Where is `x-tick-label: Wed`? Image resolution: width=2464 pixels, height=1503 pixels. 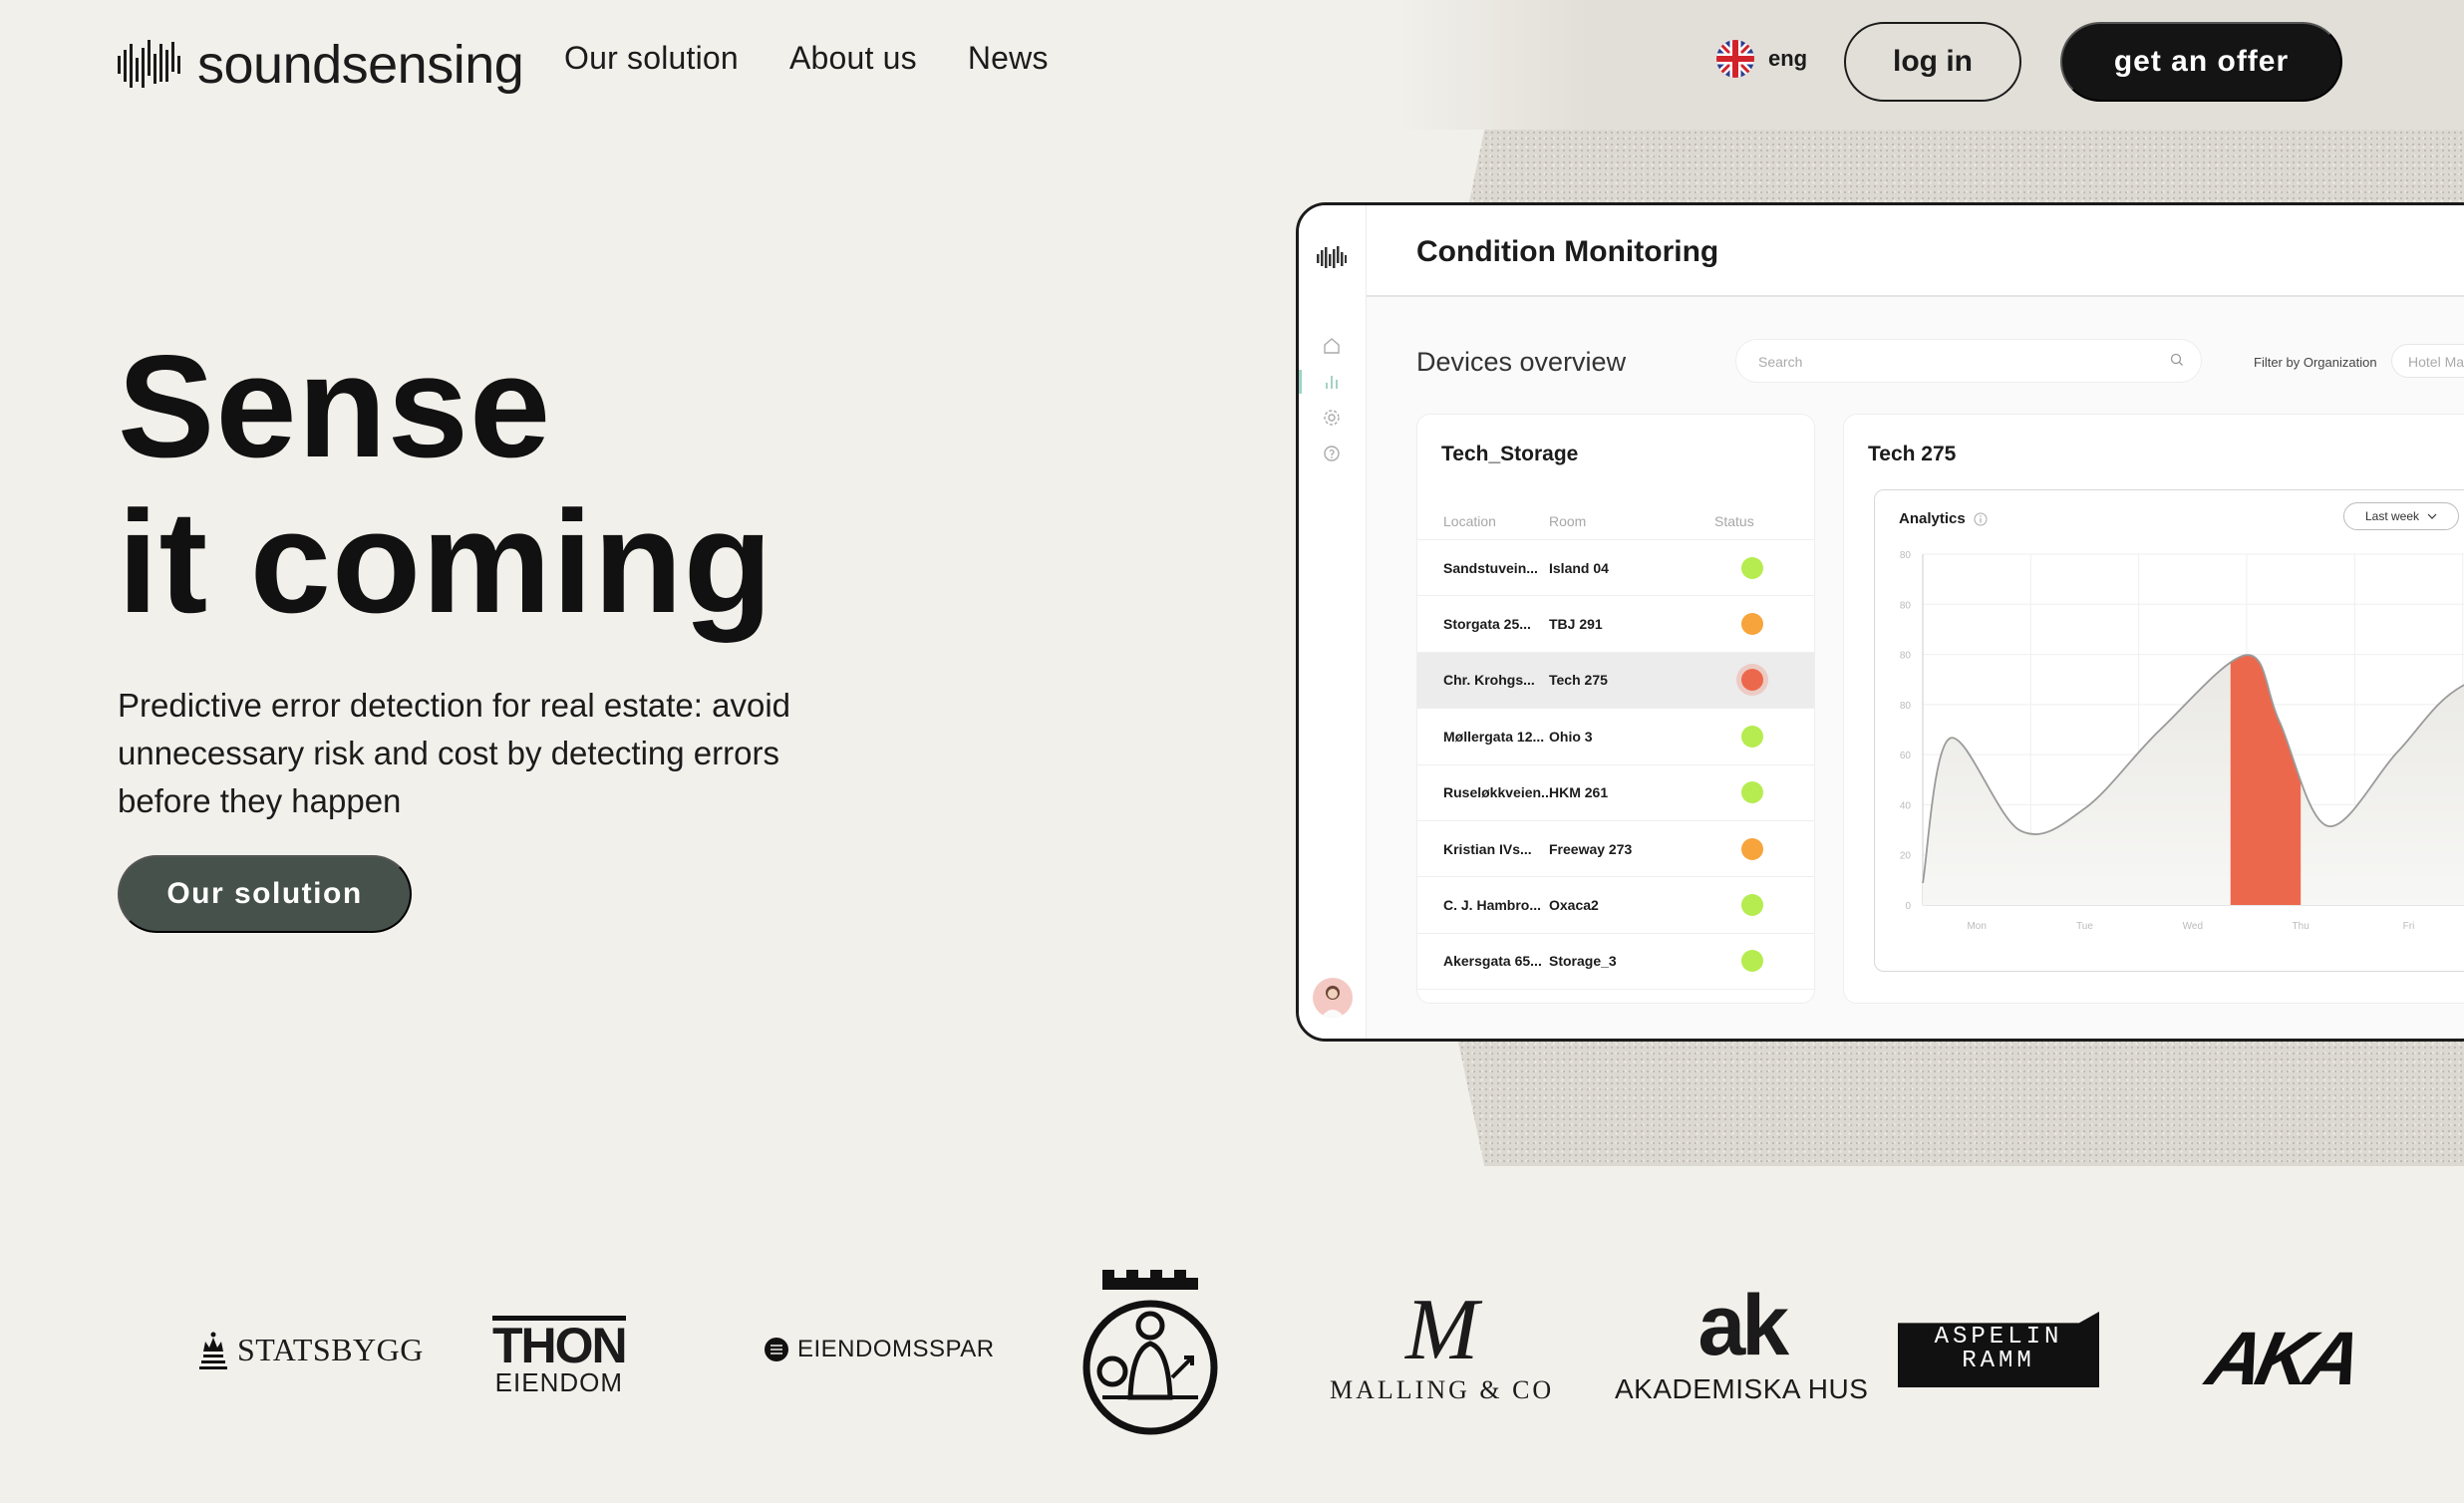
x-tick-label: Wed is located at coordinates (2193, 927).